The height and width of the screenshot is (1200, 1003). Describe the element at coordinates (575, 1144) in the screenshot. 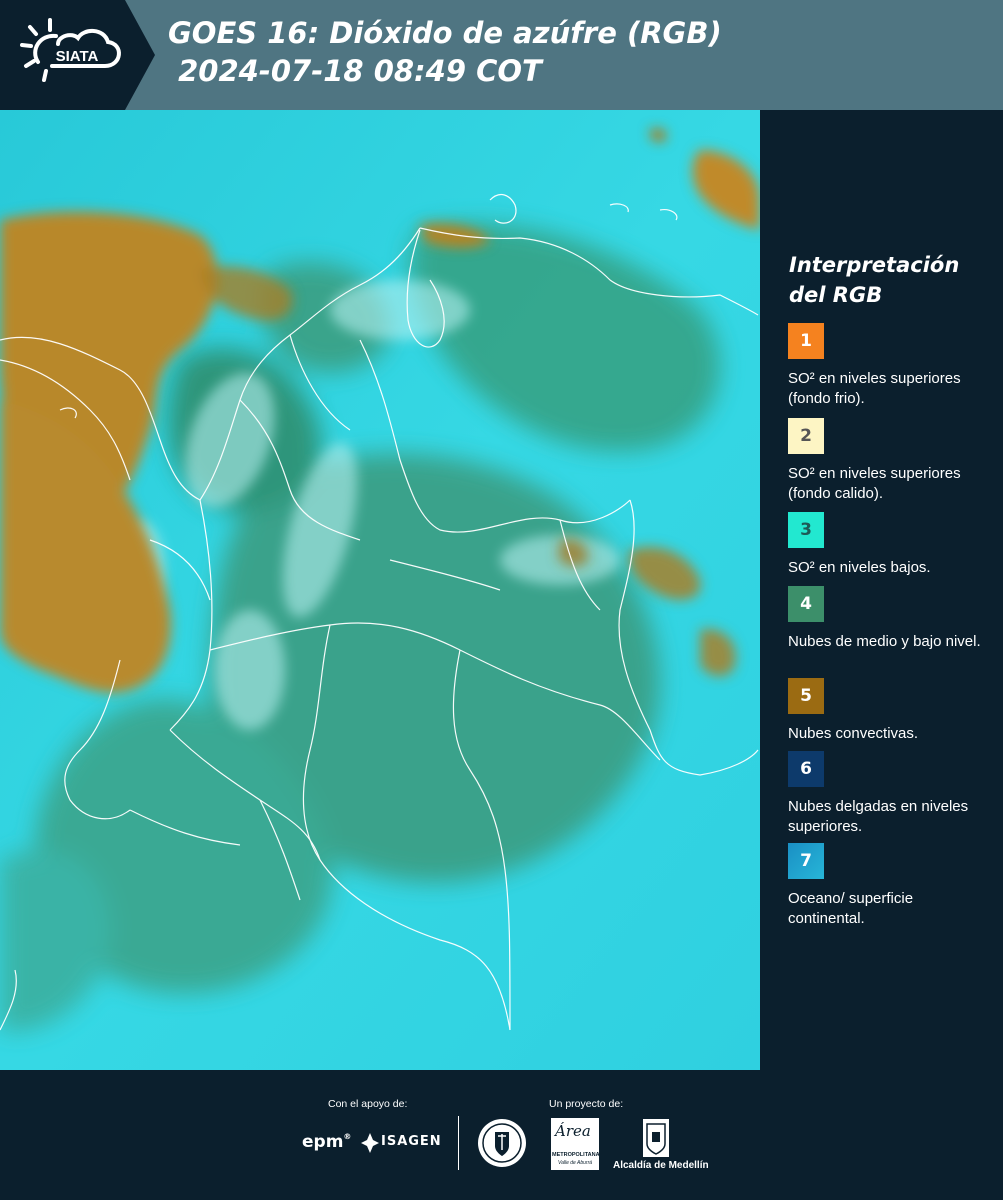

I see `area-metropolitana-logo: Área METROPOLITANA Valle de Aburrá` at that location.